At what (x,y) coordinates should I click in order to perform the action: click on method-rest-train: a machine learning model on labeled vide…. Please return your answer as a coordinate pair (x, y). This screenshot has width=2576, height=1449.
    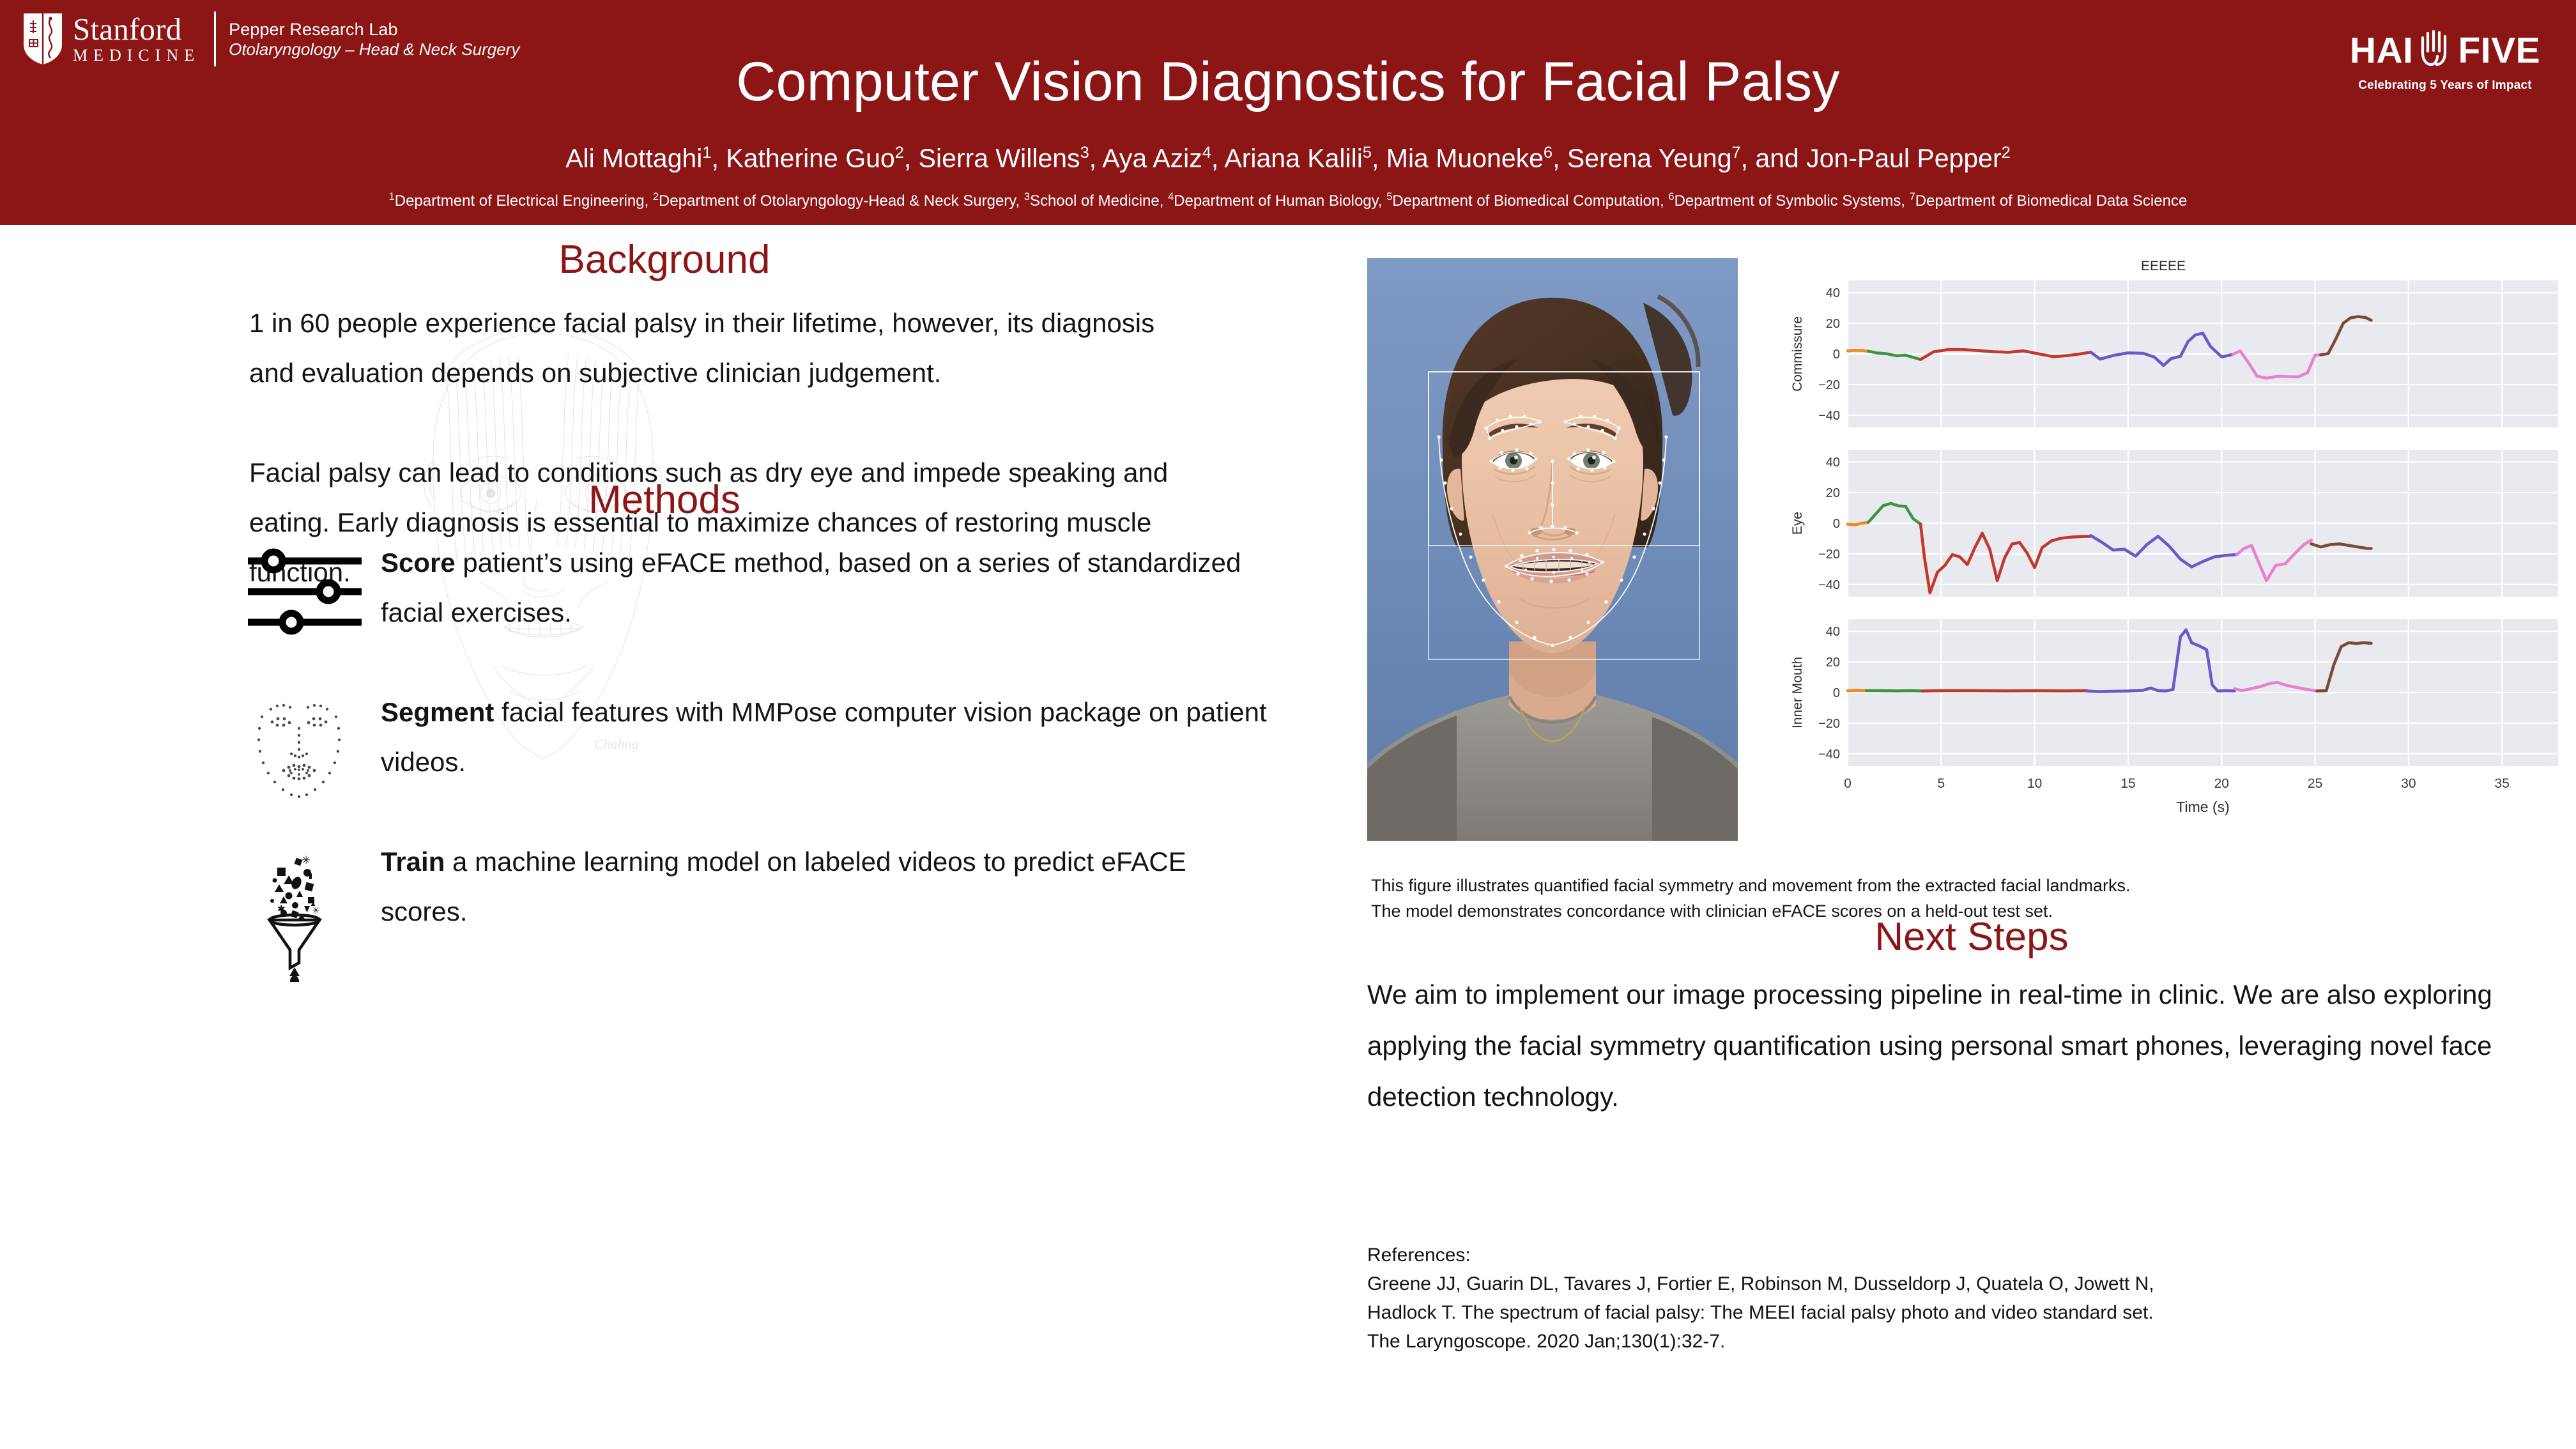
    Looking at the image, I should click on (783, 886).